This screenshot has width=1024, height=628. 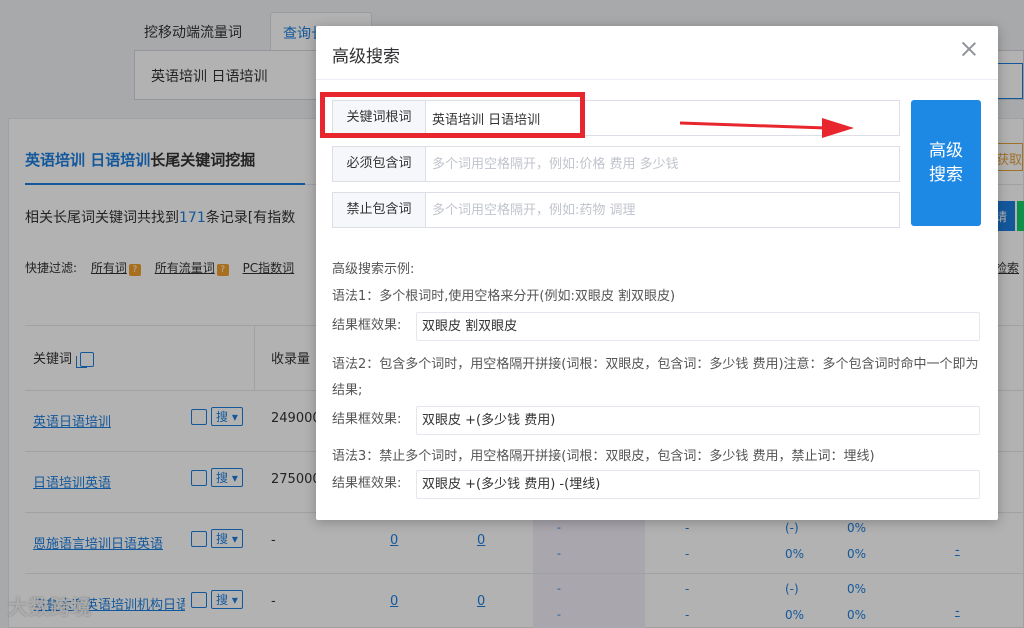 What do you see at coordinates (373, 269) in the screenshot?
I see `examples-title: 高级搜索示例:` at bounding box center [373, 269].